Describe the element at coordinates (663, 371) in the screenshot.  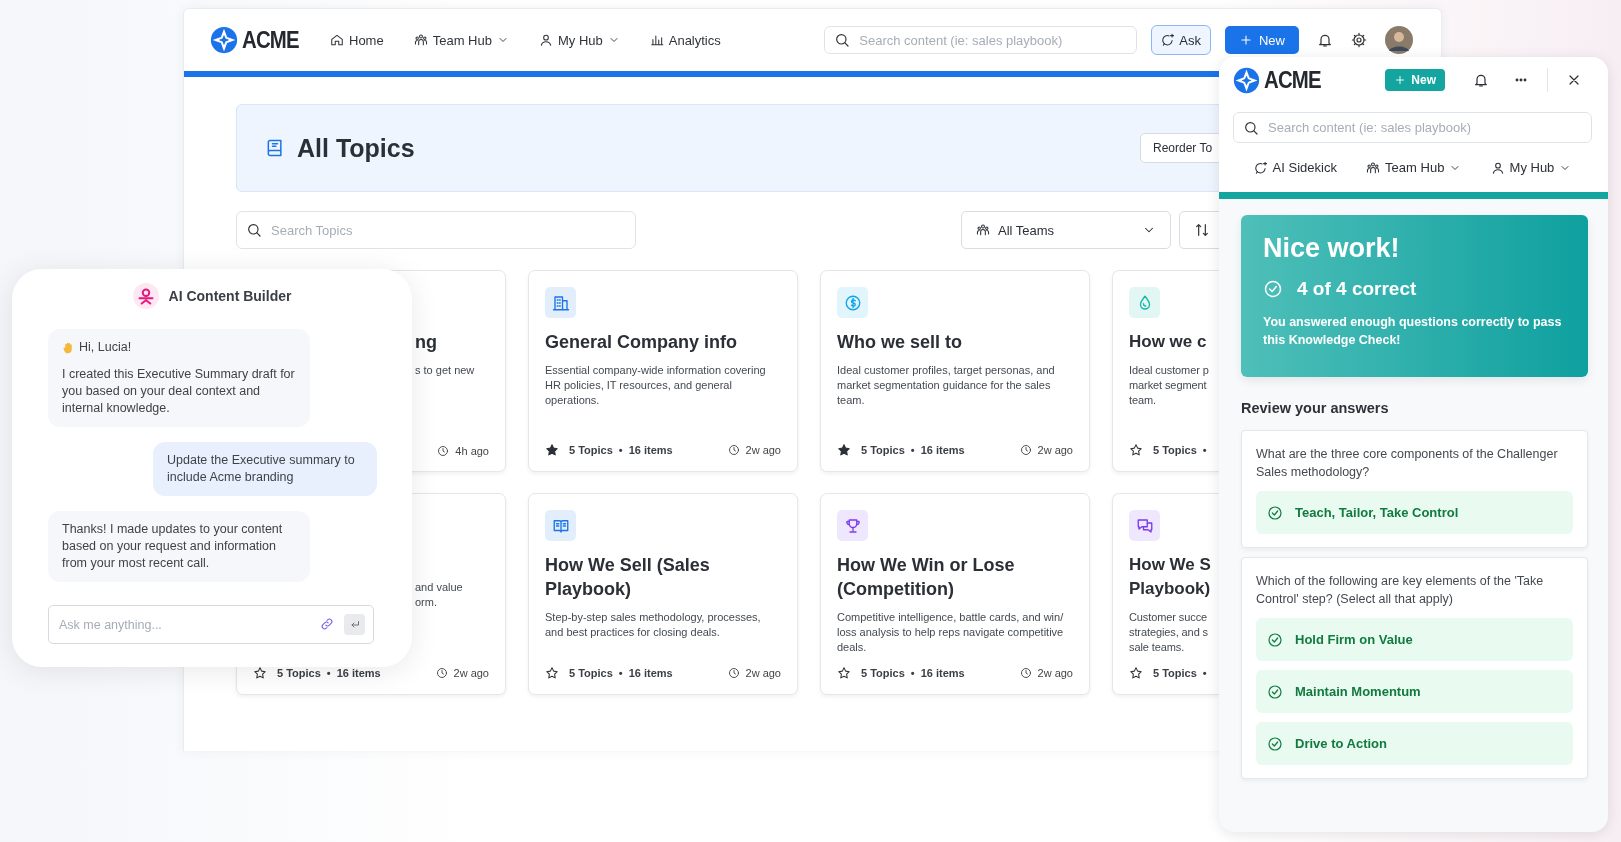
I see `topic-card: General Company info Essential company-wide information covering HR policies, IT resources, and general operations. 5 Topics • 16 items 2w ago` at that location.